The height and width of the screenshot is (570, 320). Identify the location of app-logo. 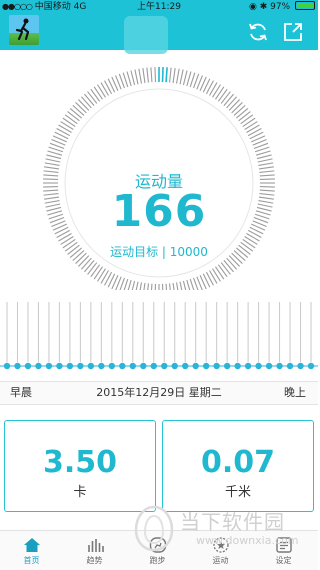
(146, 35).